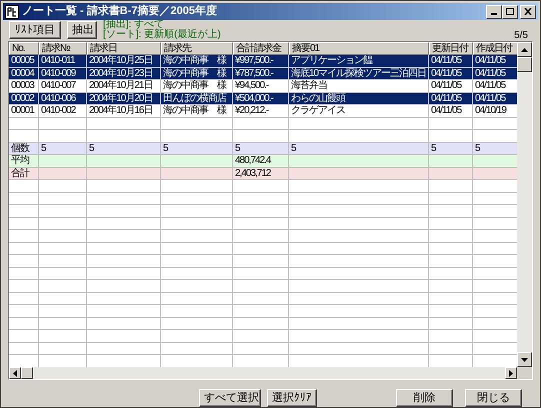 This screenshot has width=541, height=408. I want to click on table-cell: 00001, so click(22, 110).